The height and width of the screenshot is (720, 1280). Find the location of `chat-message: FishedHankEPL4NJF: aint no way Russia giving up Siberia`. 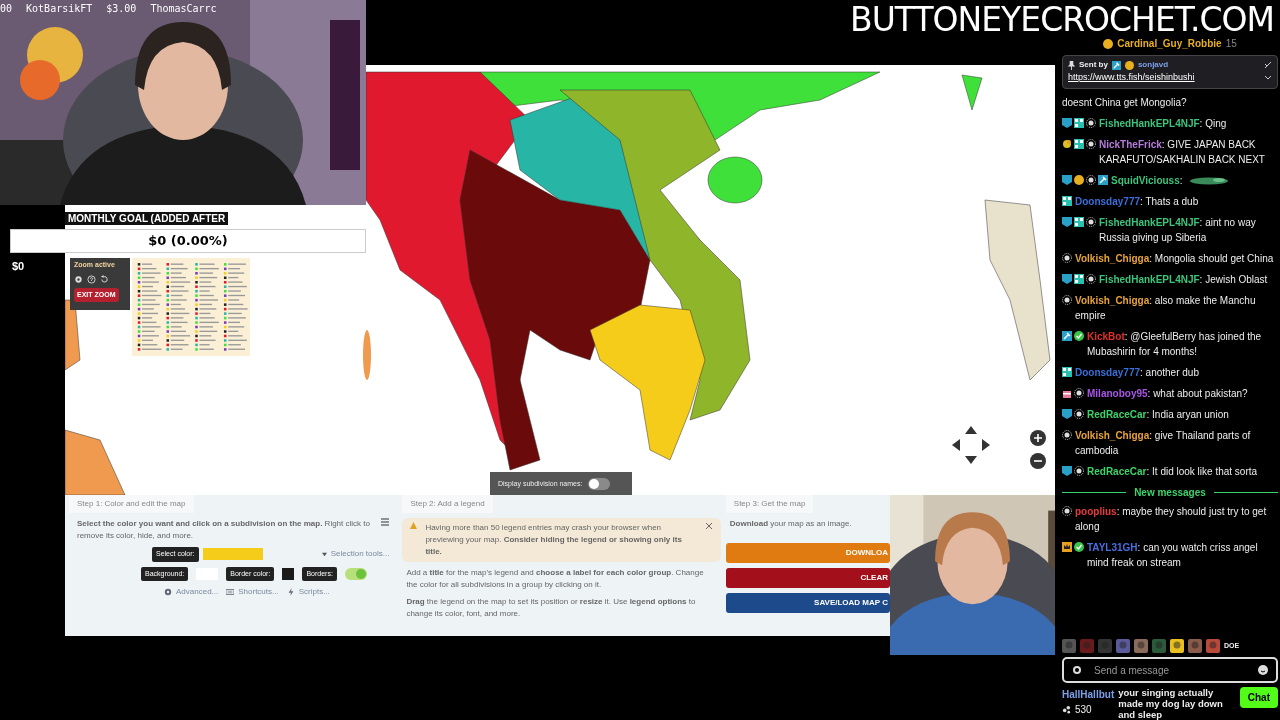

chat-message: FishedHankEPL4NJF: aint no way Russia giving up Siberia is located at coordinates (1178, 230).